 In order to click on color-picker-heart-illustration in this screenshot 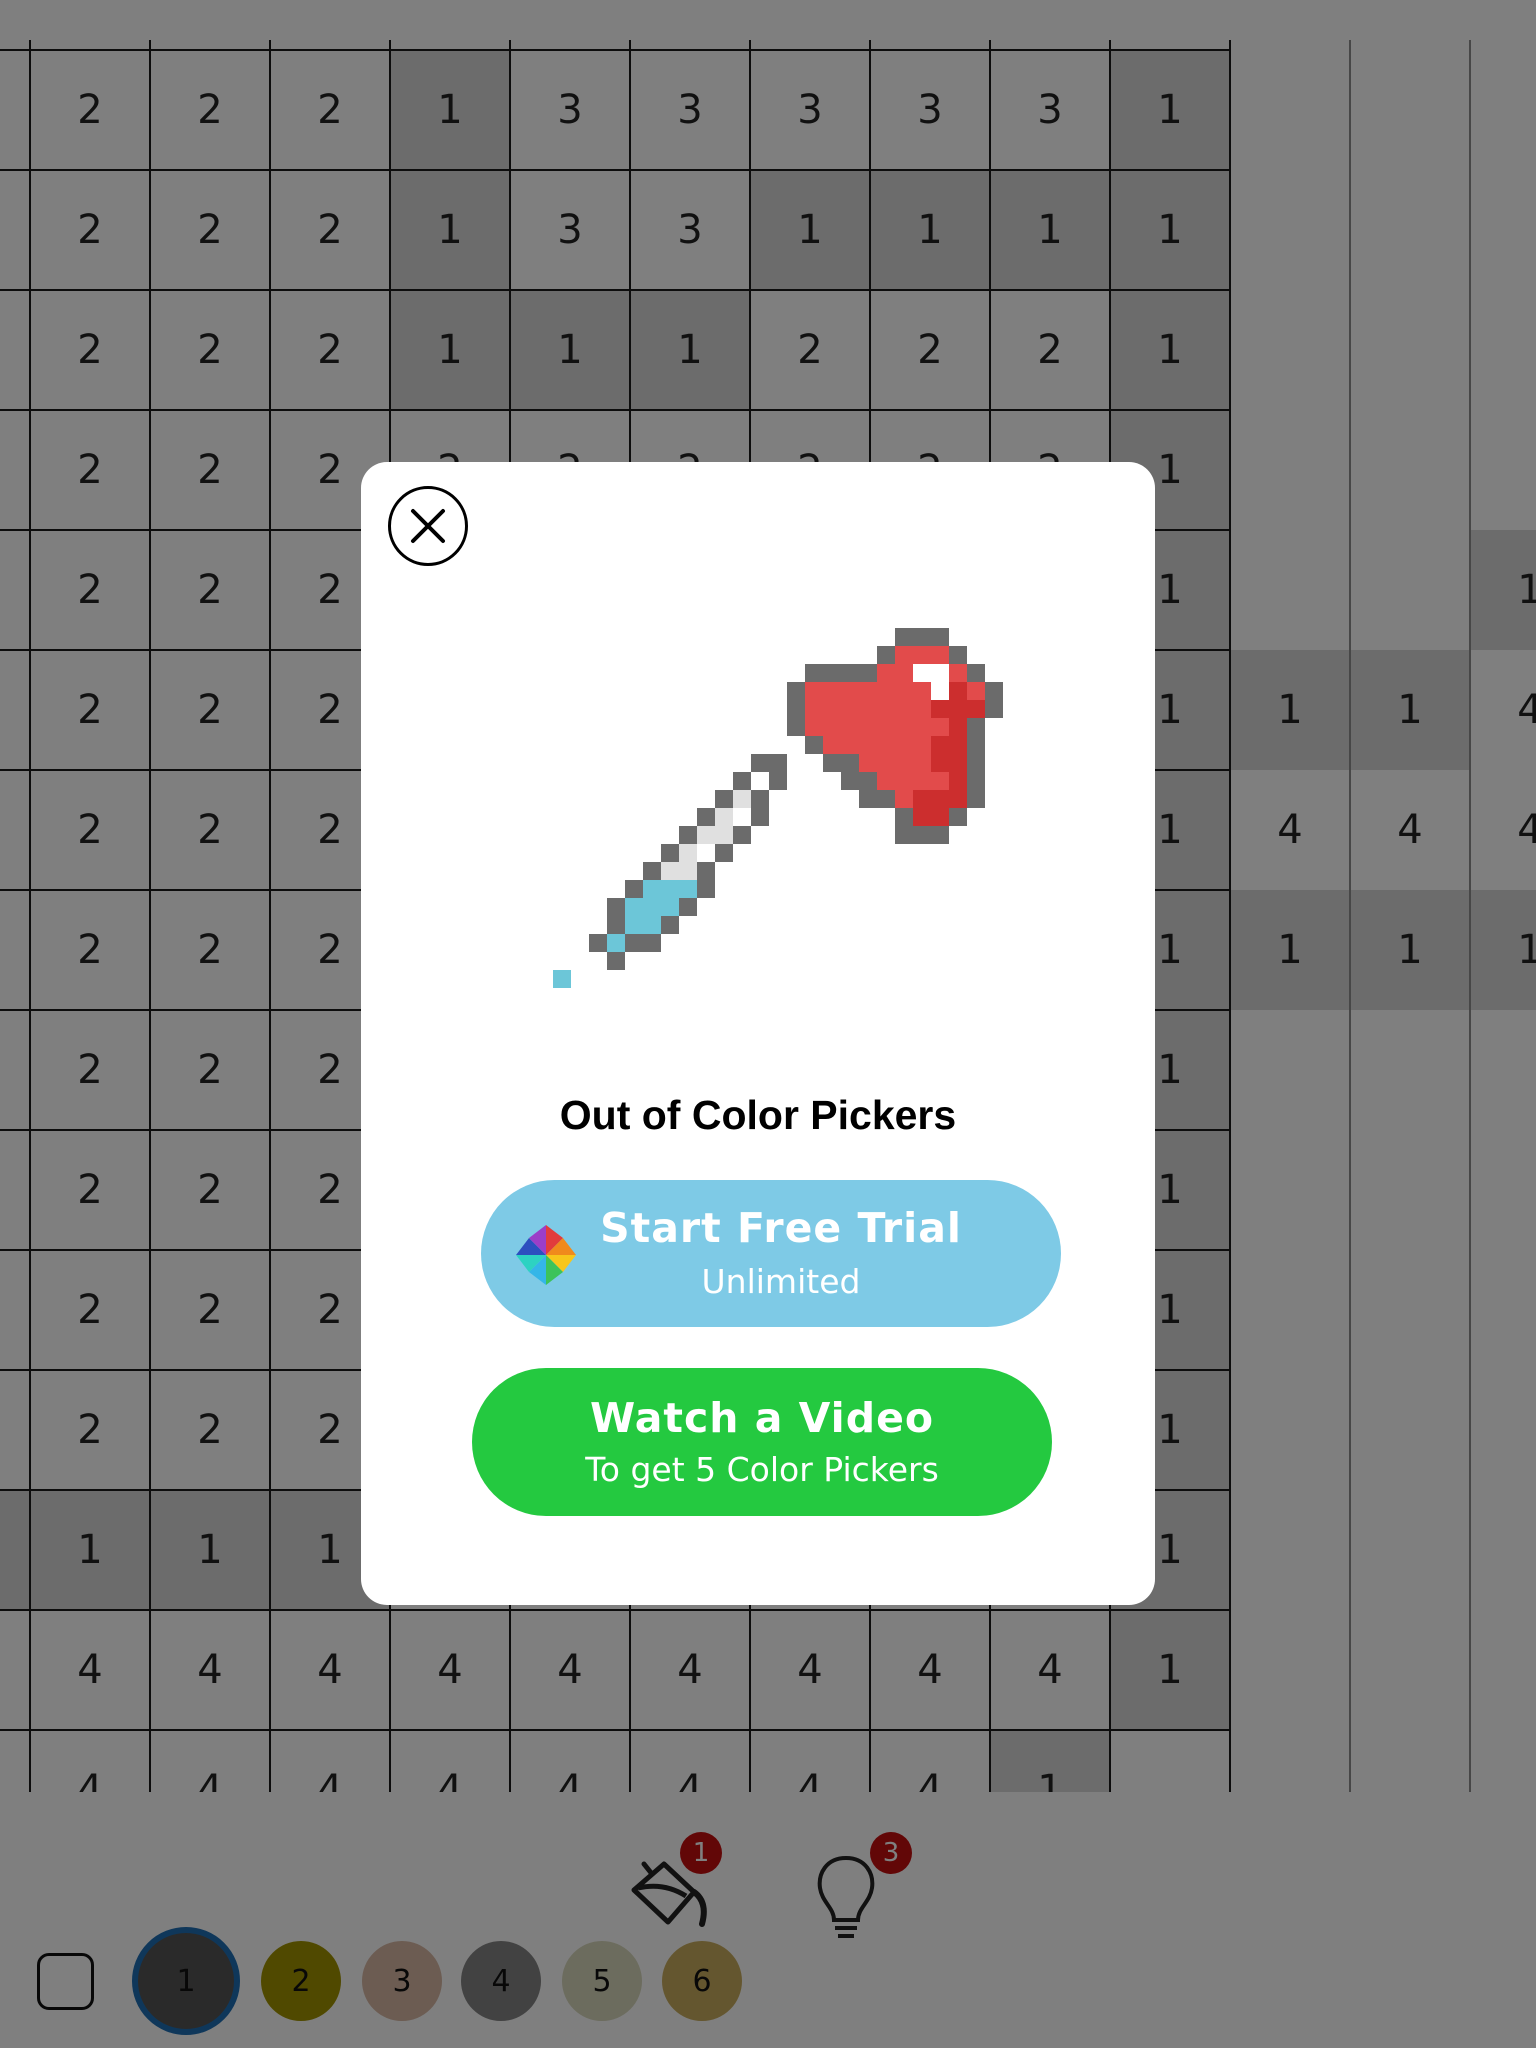, I will do `click(778, 808)`.